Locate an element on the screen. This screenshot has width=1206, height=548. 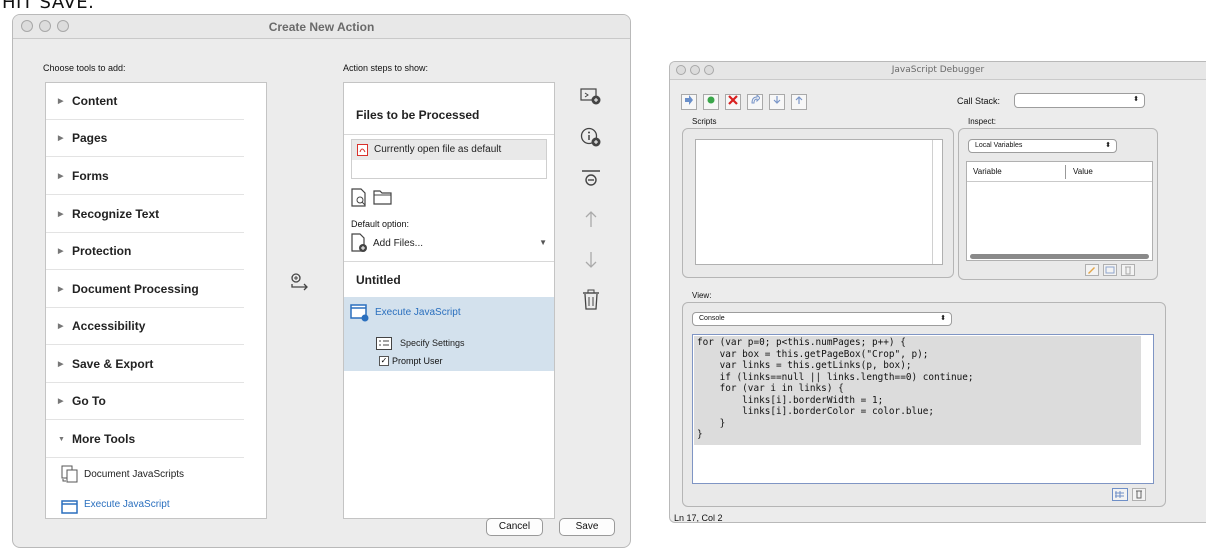
specify-settings-button: Specify Settings is located at coordinates (456, 344).